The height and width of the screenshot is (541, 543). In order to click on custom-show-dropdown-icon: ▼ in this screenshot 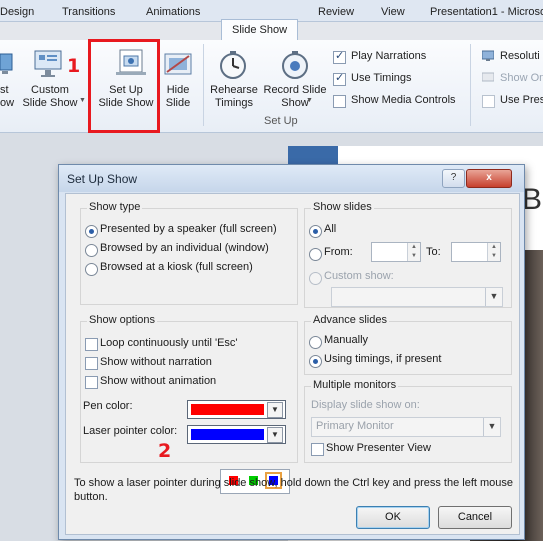, I will do `click(493, 297)`.